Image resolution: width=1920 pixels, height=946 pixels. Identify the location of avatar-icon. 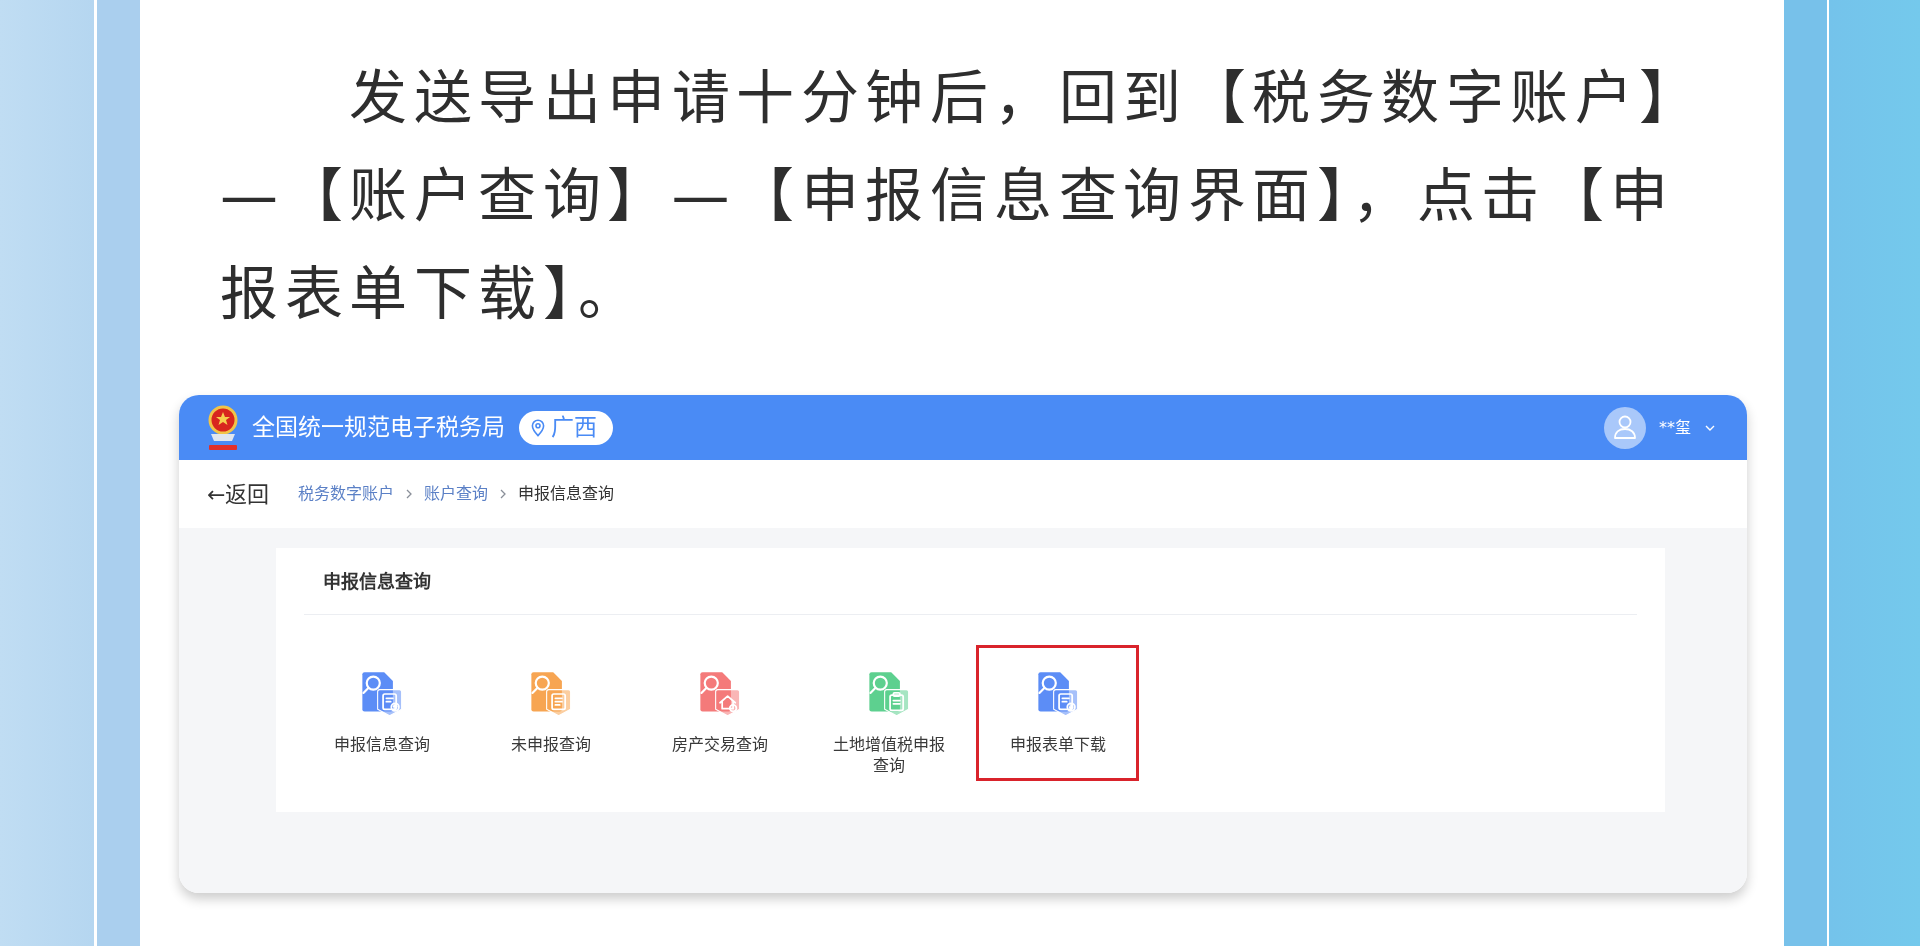
(1625, 427).